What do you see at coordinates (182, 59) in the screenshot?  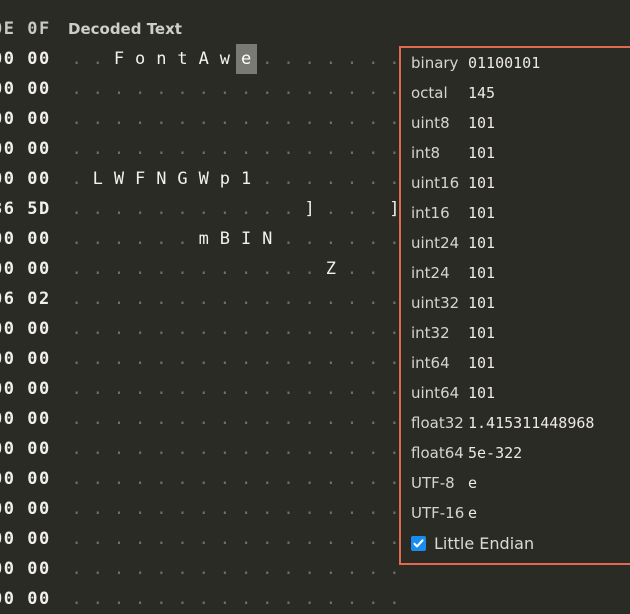 I see `decoded-char: t` at bounding box center [182, 59].